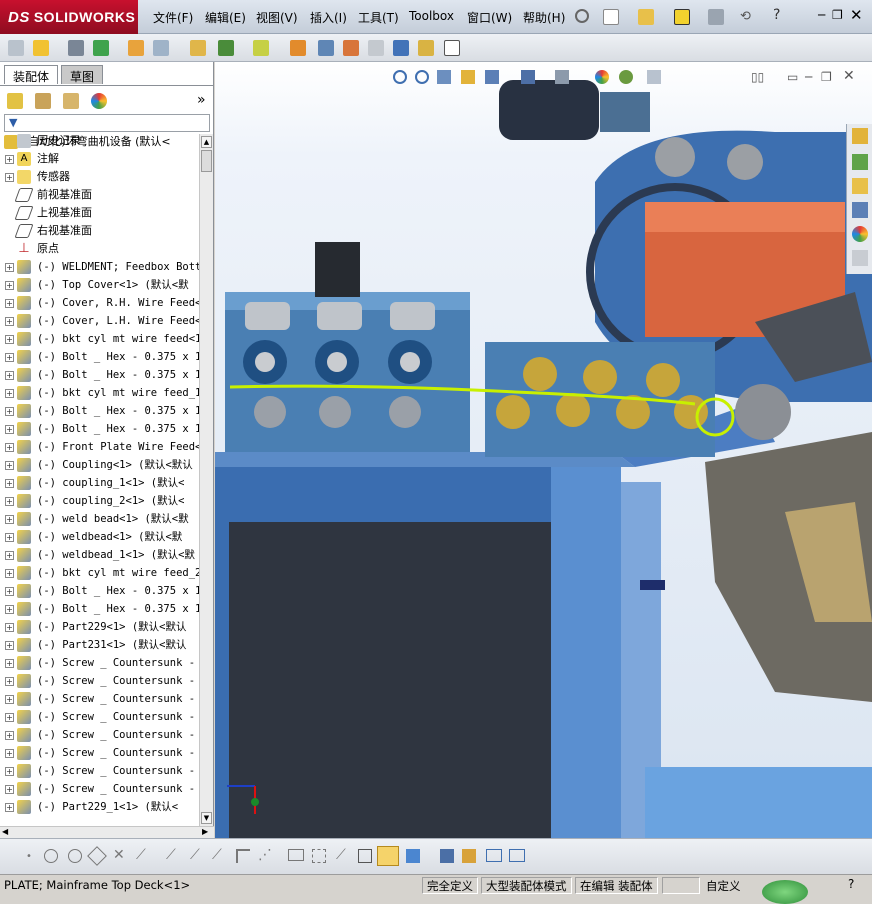 This screenshot has width=872, height=904. I want to click on trim-icon: ✕, so click(119, 855).